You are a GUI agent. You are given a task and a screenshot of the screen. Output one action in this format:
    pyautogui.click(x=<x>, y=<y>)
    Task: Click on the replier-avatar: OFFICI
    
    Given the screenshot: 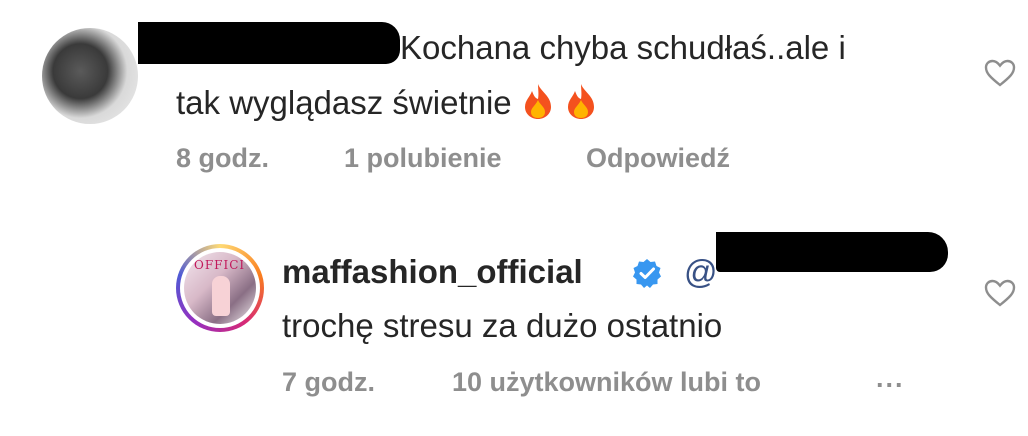 What is the action you would take?
    pyautogui.click(x=220, y=288)
    